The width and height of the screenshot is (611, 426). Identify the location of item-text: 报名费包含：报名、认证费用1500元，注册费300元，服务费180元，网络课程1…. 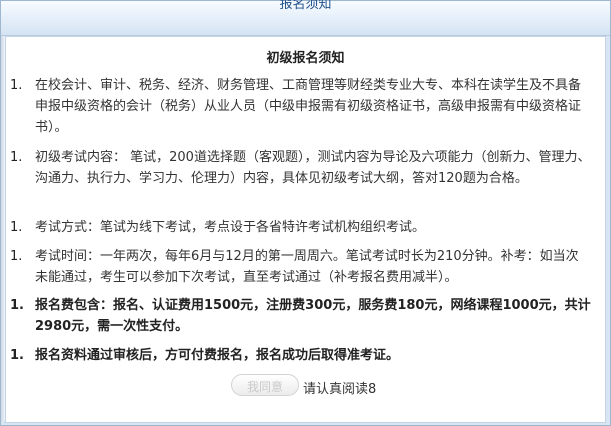
(313, 316).